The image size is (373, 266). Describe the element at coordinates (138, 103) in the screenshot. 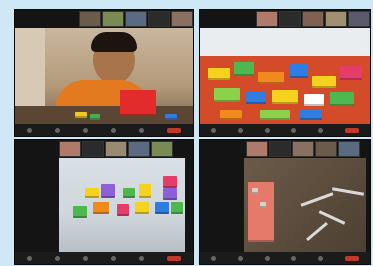

I see `red-brick` at that location.